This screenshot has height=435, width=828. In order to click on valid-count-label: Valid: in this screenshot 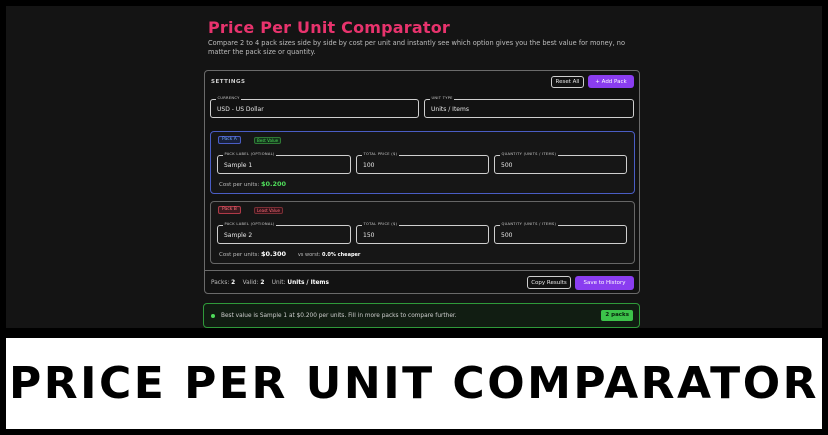, I will do `click(250, 283)`.